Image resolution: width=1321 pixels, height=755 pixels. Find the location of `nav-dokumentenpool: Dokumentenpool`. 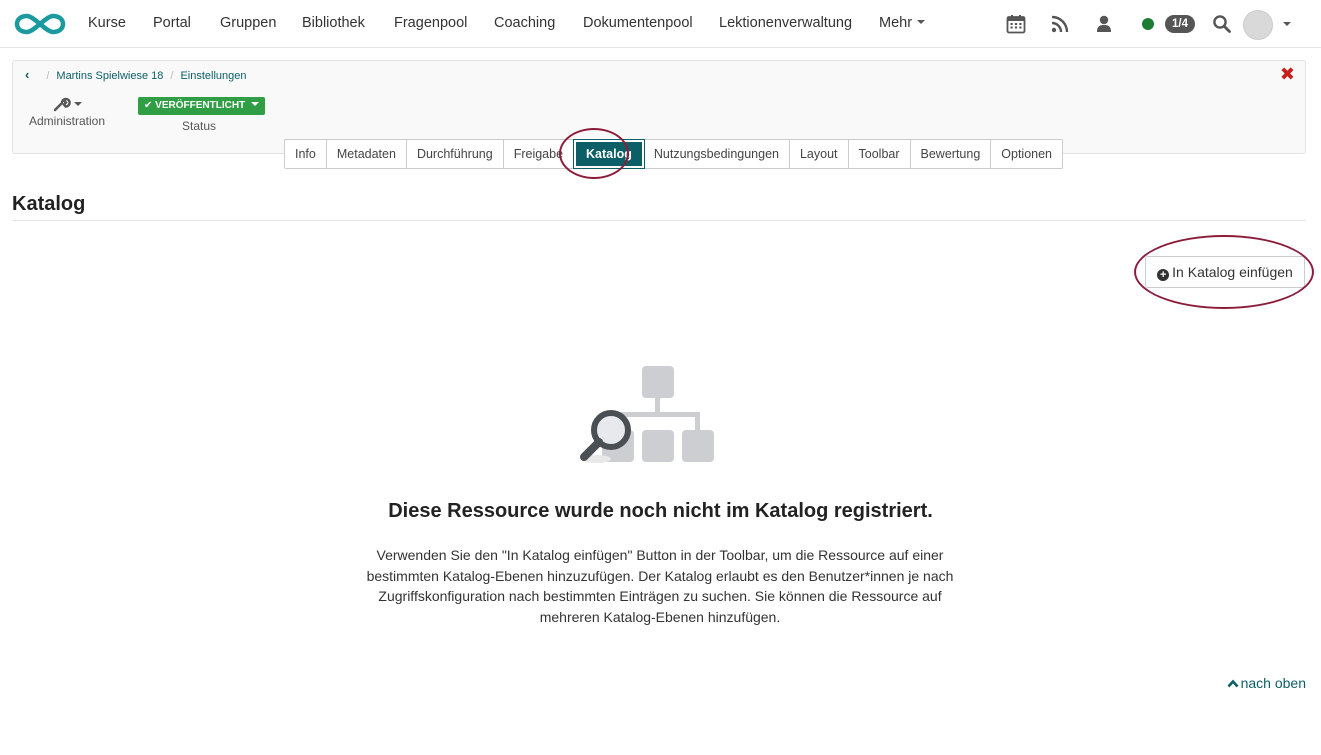

nav-dokumentenpool: Dokumentenpool is located at coordinates (638, 23).